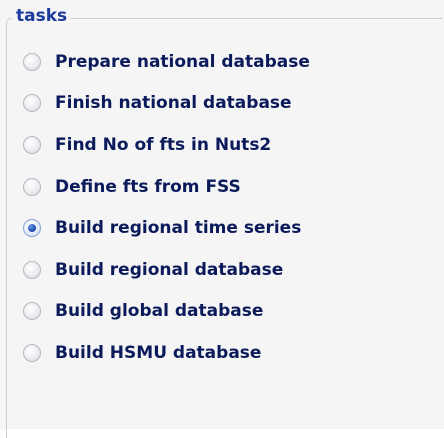  What do you see at coordinates (148, 186) in the screenshot?
I see `radio-label: Define fts from FSS` at bounding box center [148, 186].